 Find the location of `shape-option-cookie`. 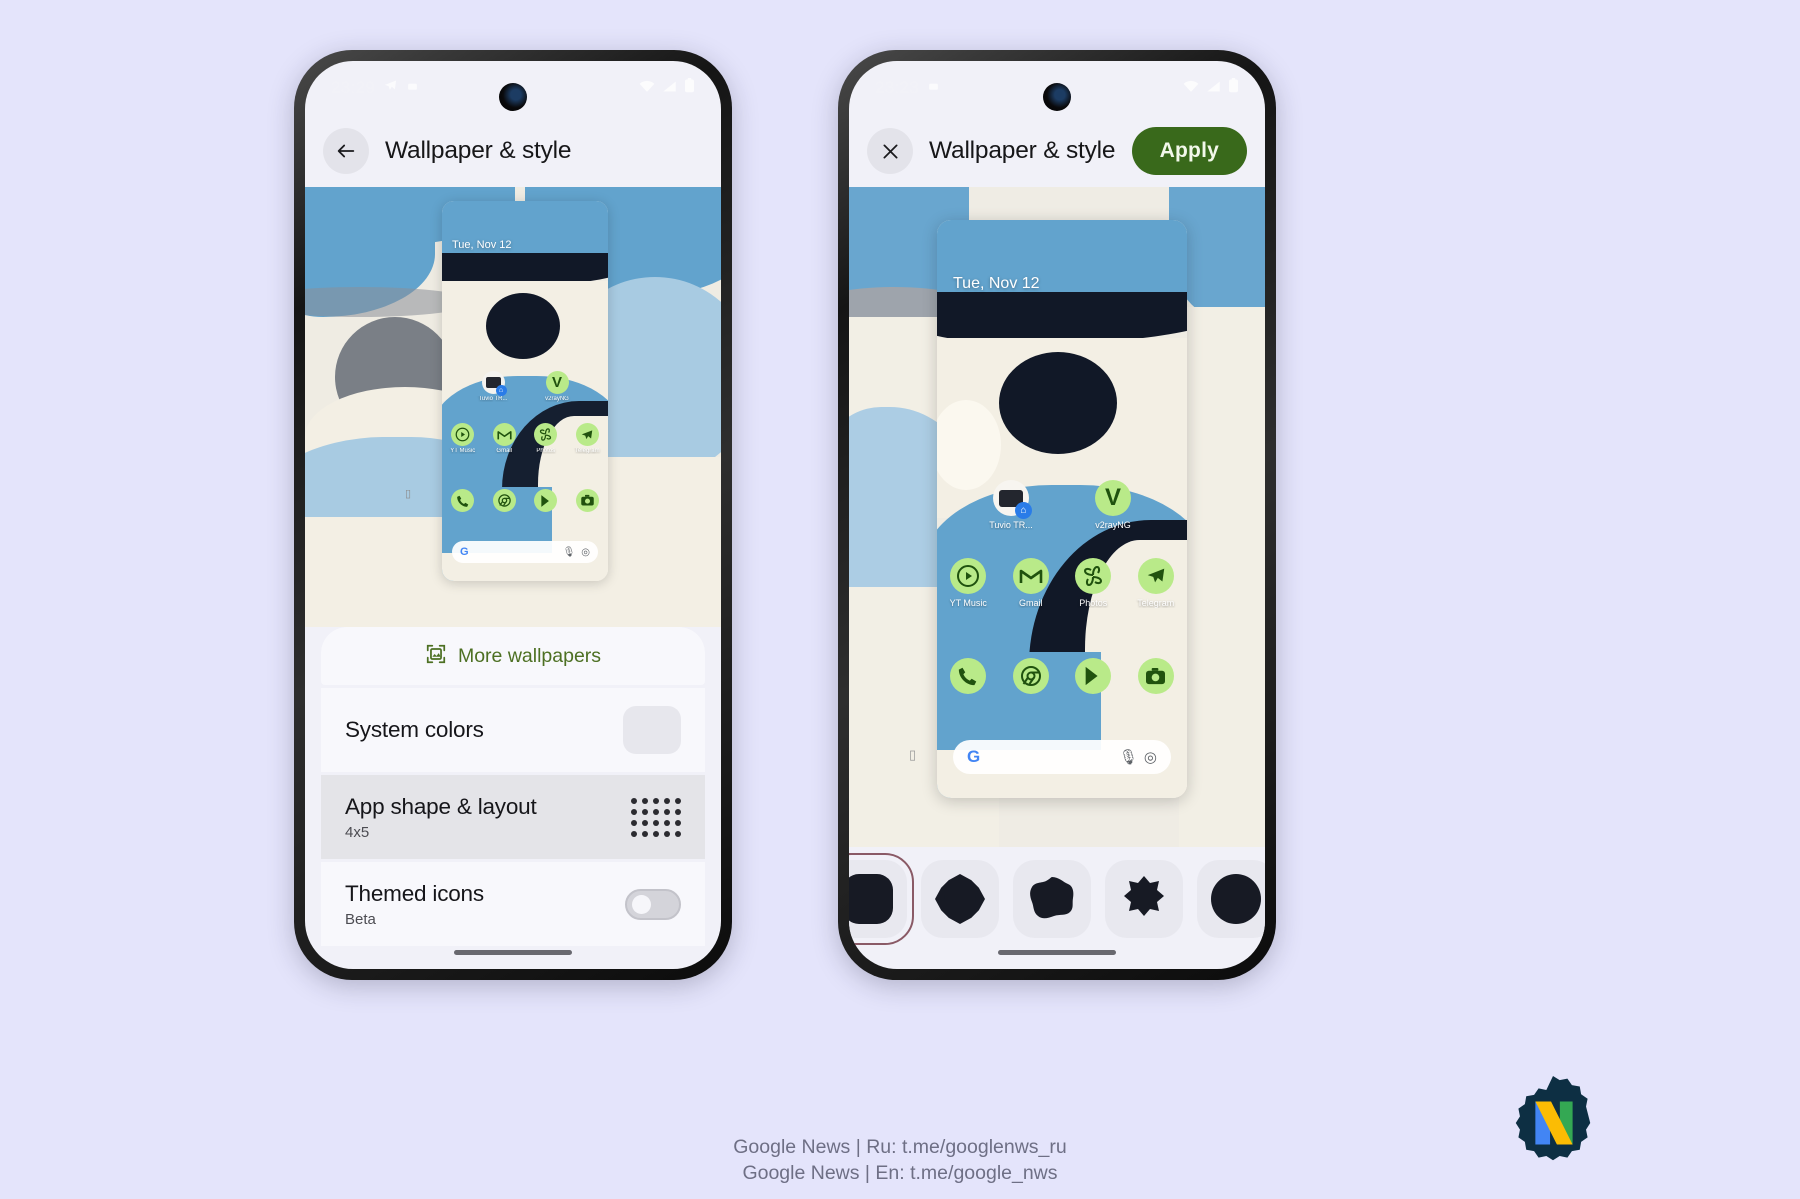

shape-option-cookie is located at coordinates (1052, 899).